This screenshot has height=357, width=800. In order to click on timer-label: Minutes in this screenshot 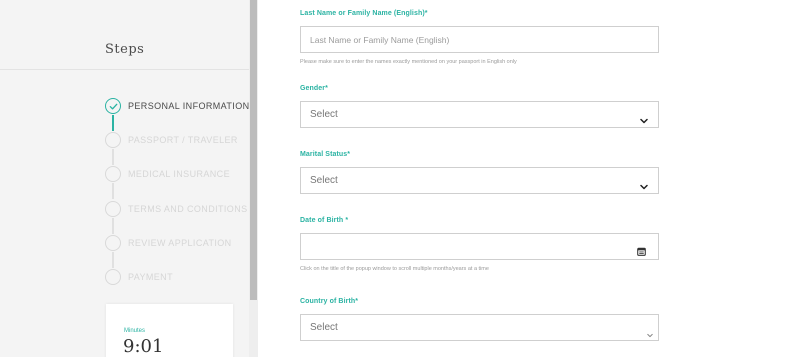, I will do `click(135, 331)`.